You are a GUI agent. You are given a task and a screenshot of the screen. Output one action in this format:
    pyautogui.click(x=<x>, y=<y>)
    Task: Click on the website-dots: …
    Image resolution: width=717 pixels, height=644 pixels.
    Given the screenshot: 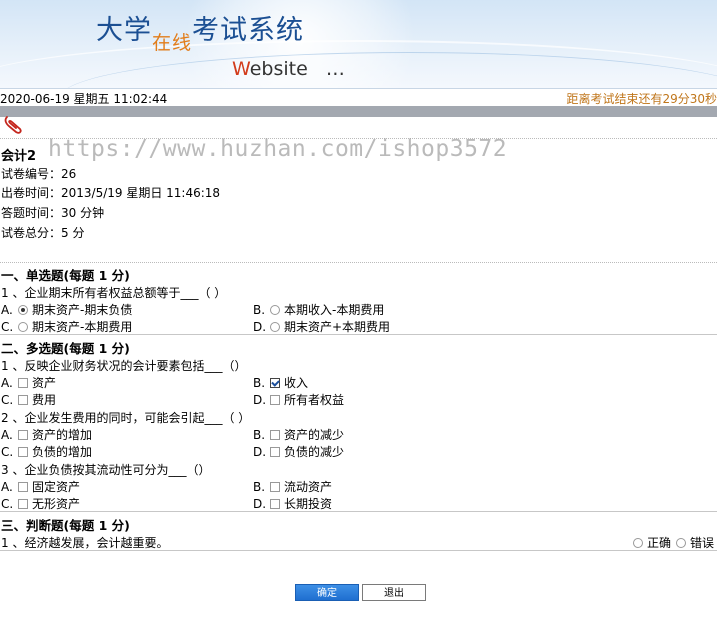 What is the action you would take?
    pyautogui.click(x=335, y=69)
    